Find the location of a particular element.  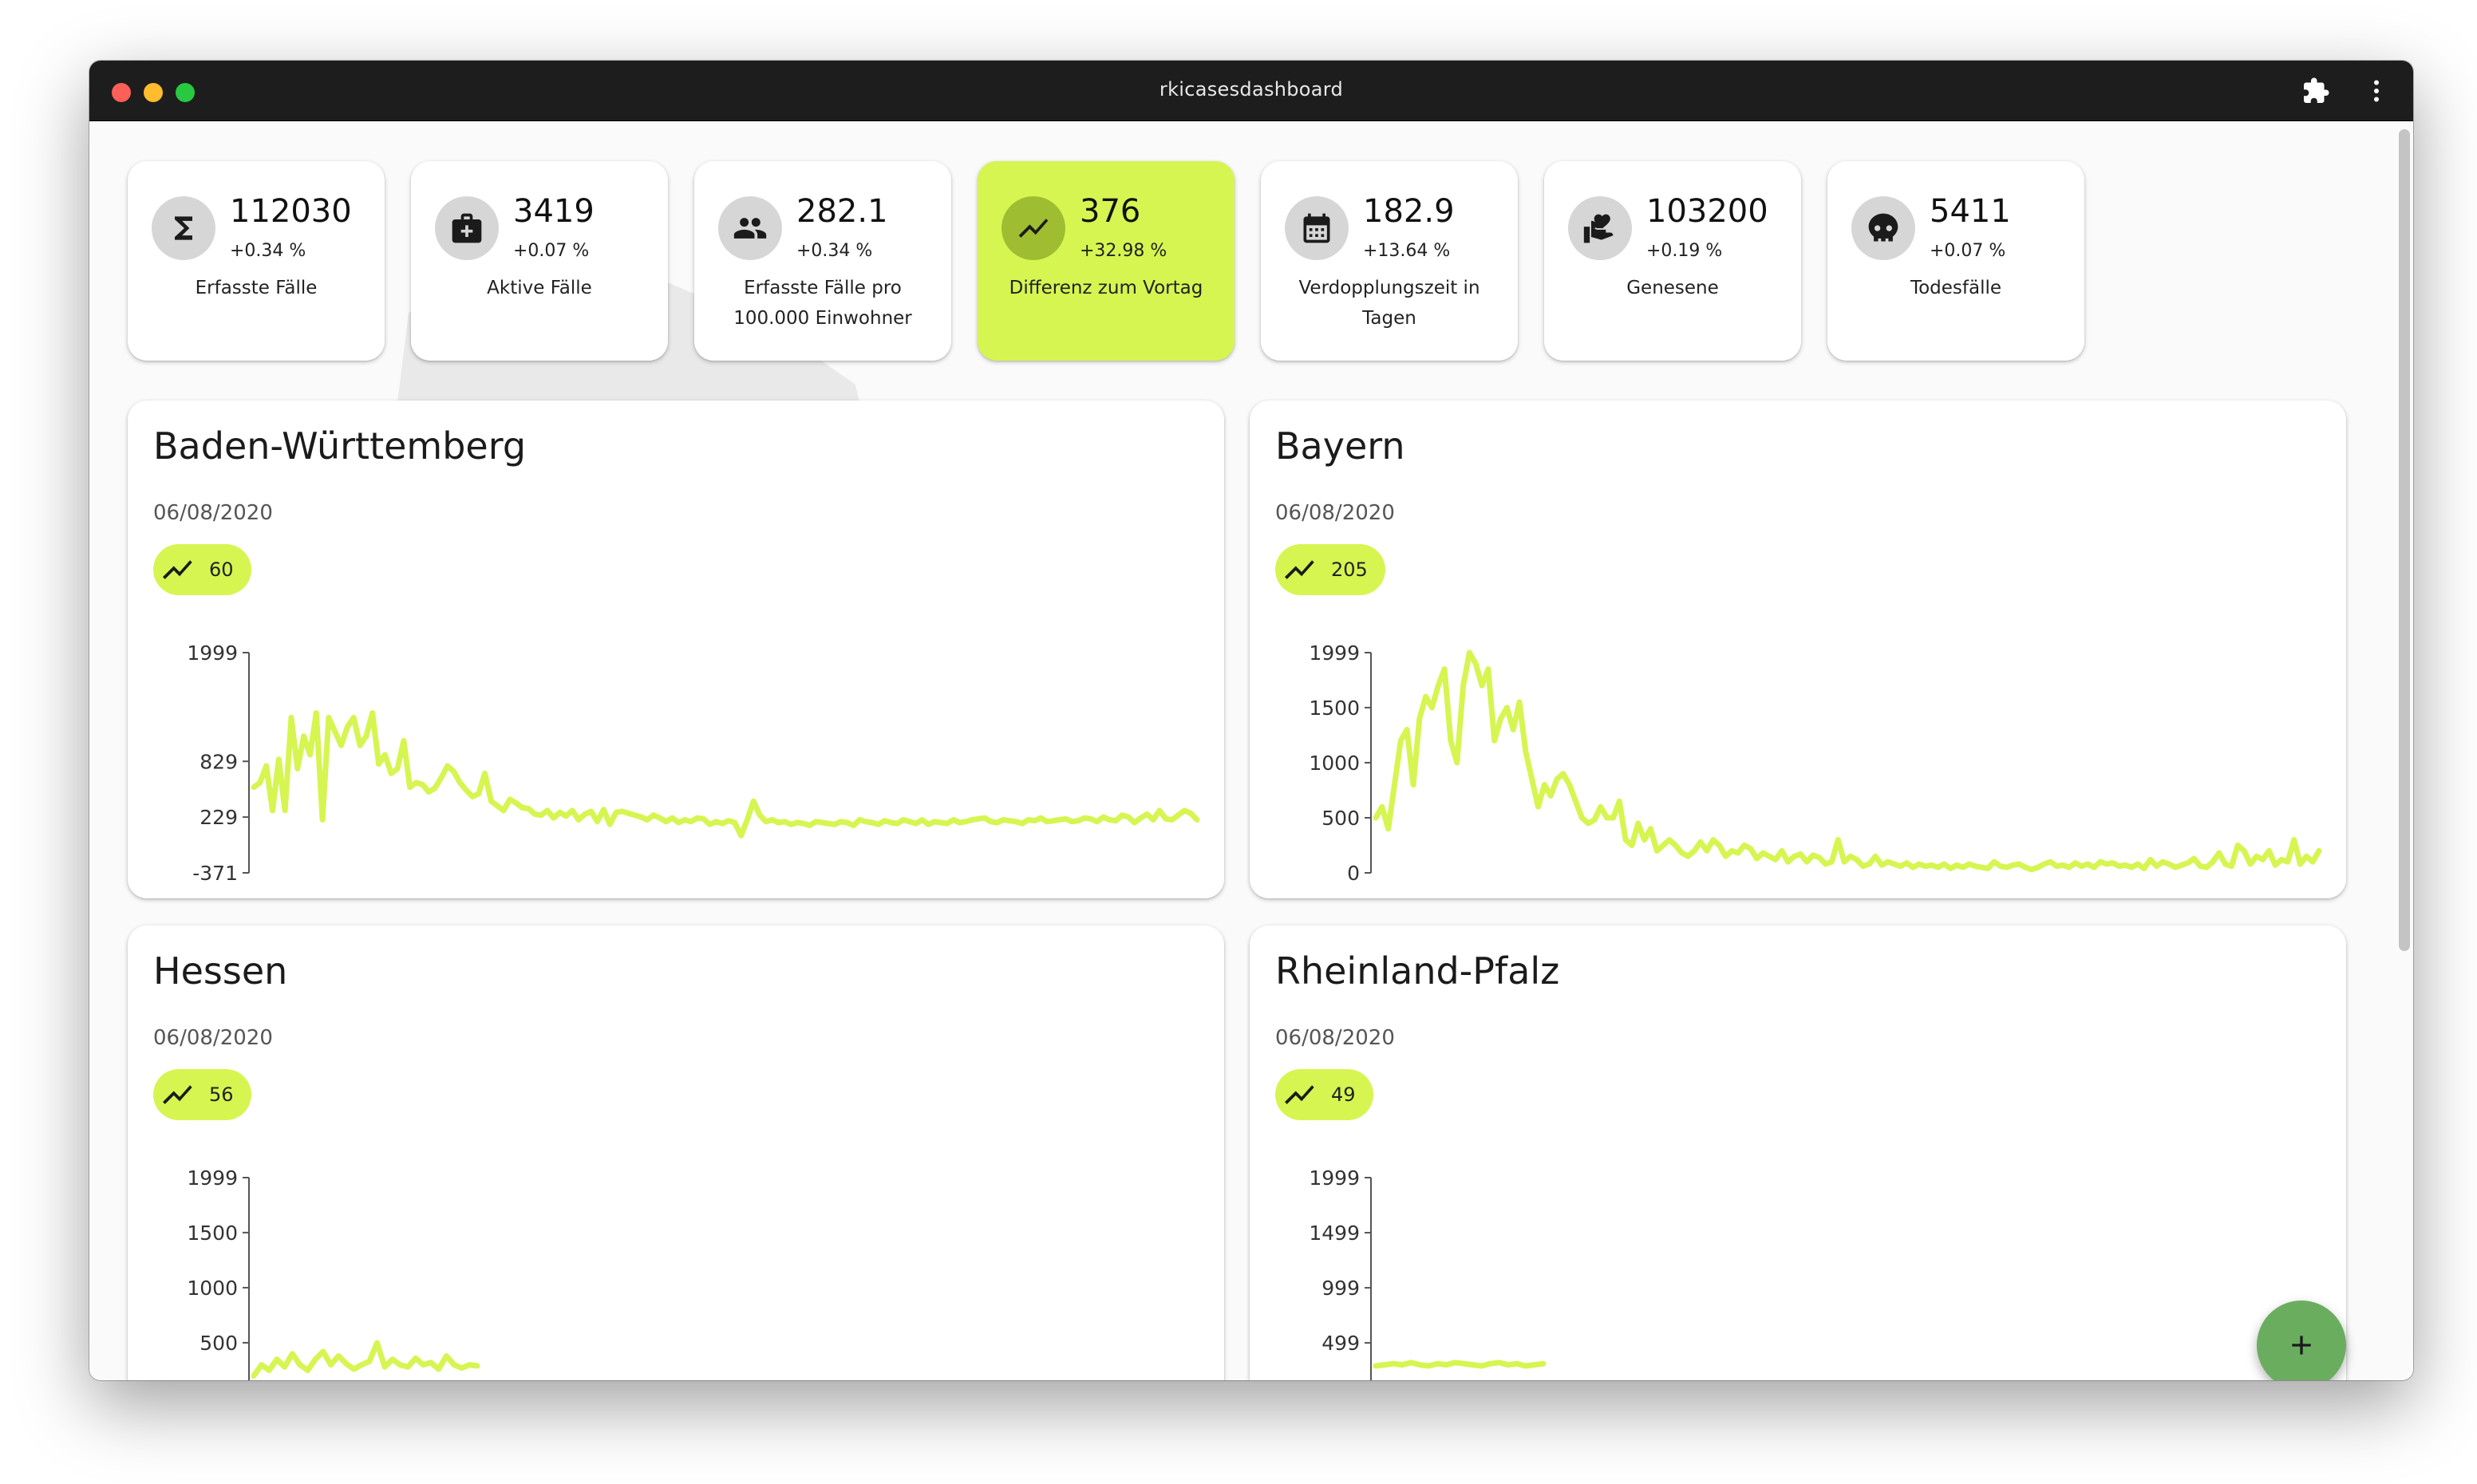

trend-line-chart: 1999 1500 1000 500 is located at coordinates (333, 1273).